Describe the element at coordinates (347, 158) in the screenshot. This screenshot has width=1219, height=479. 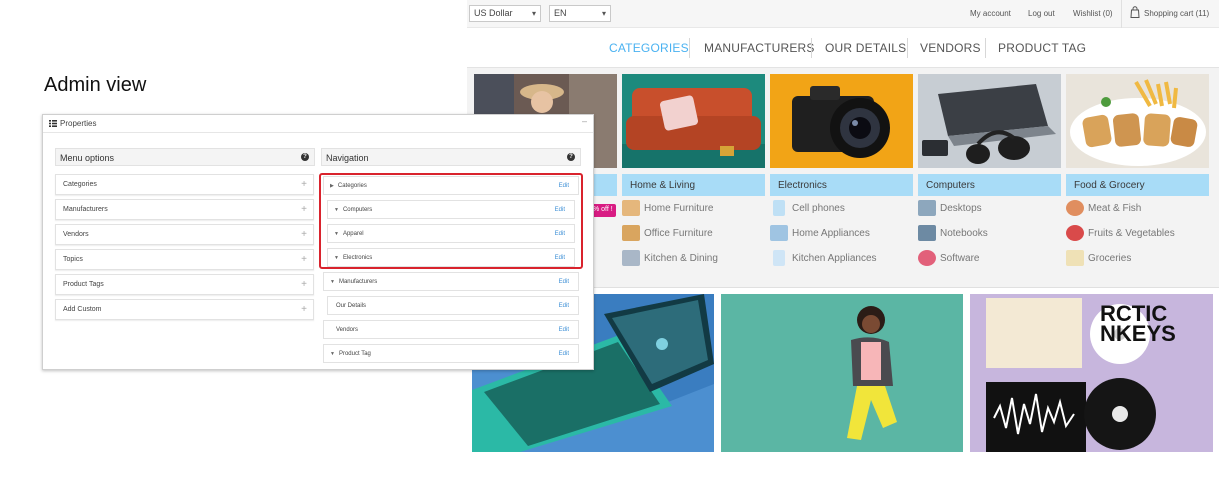
I see `section-title: Navigation` at that location.